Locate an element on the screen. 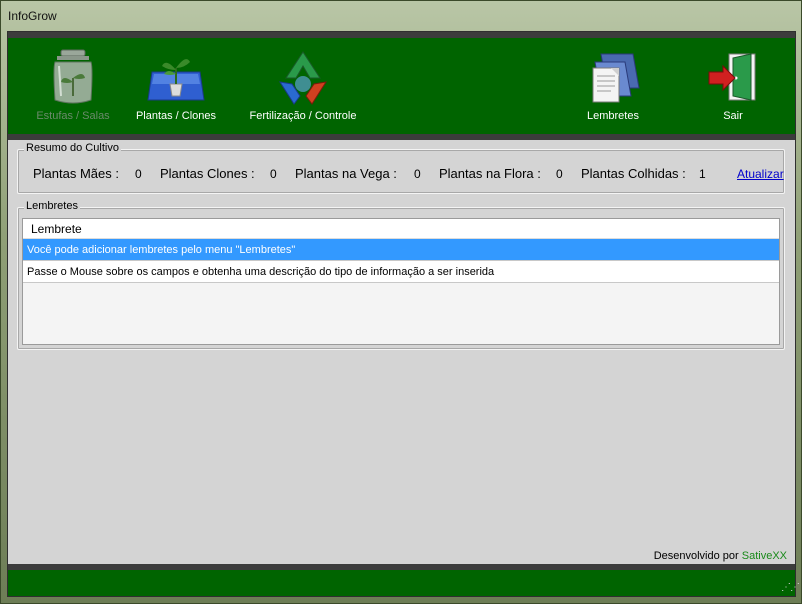 The image size is (802, 604). toolbar-label: Sair is located at coordinates (733, 116).